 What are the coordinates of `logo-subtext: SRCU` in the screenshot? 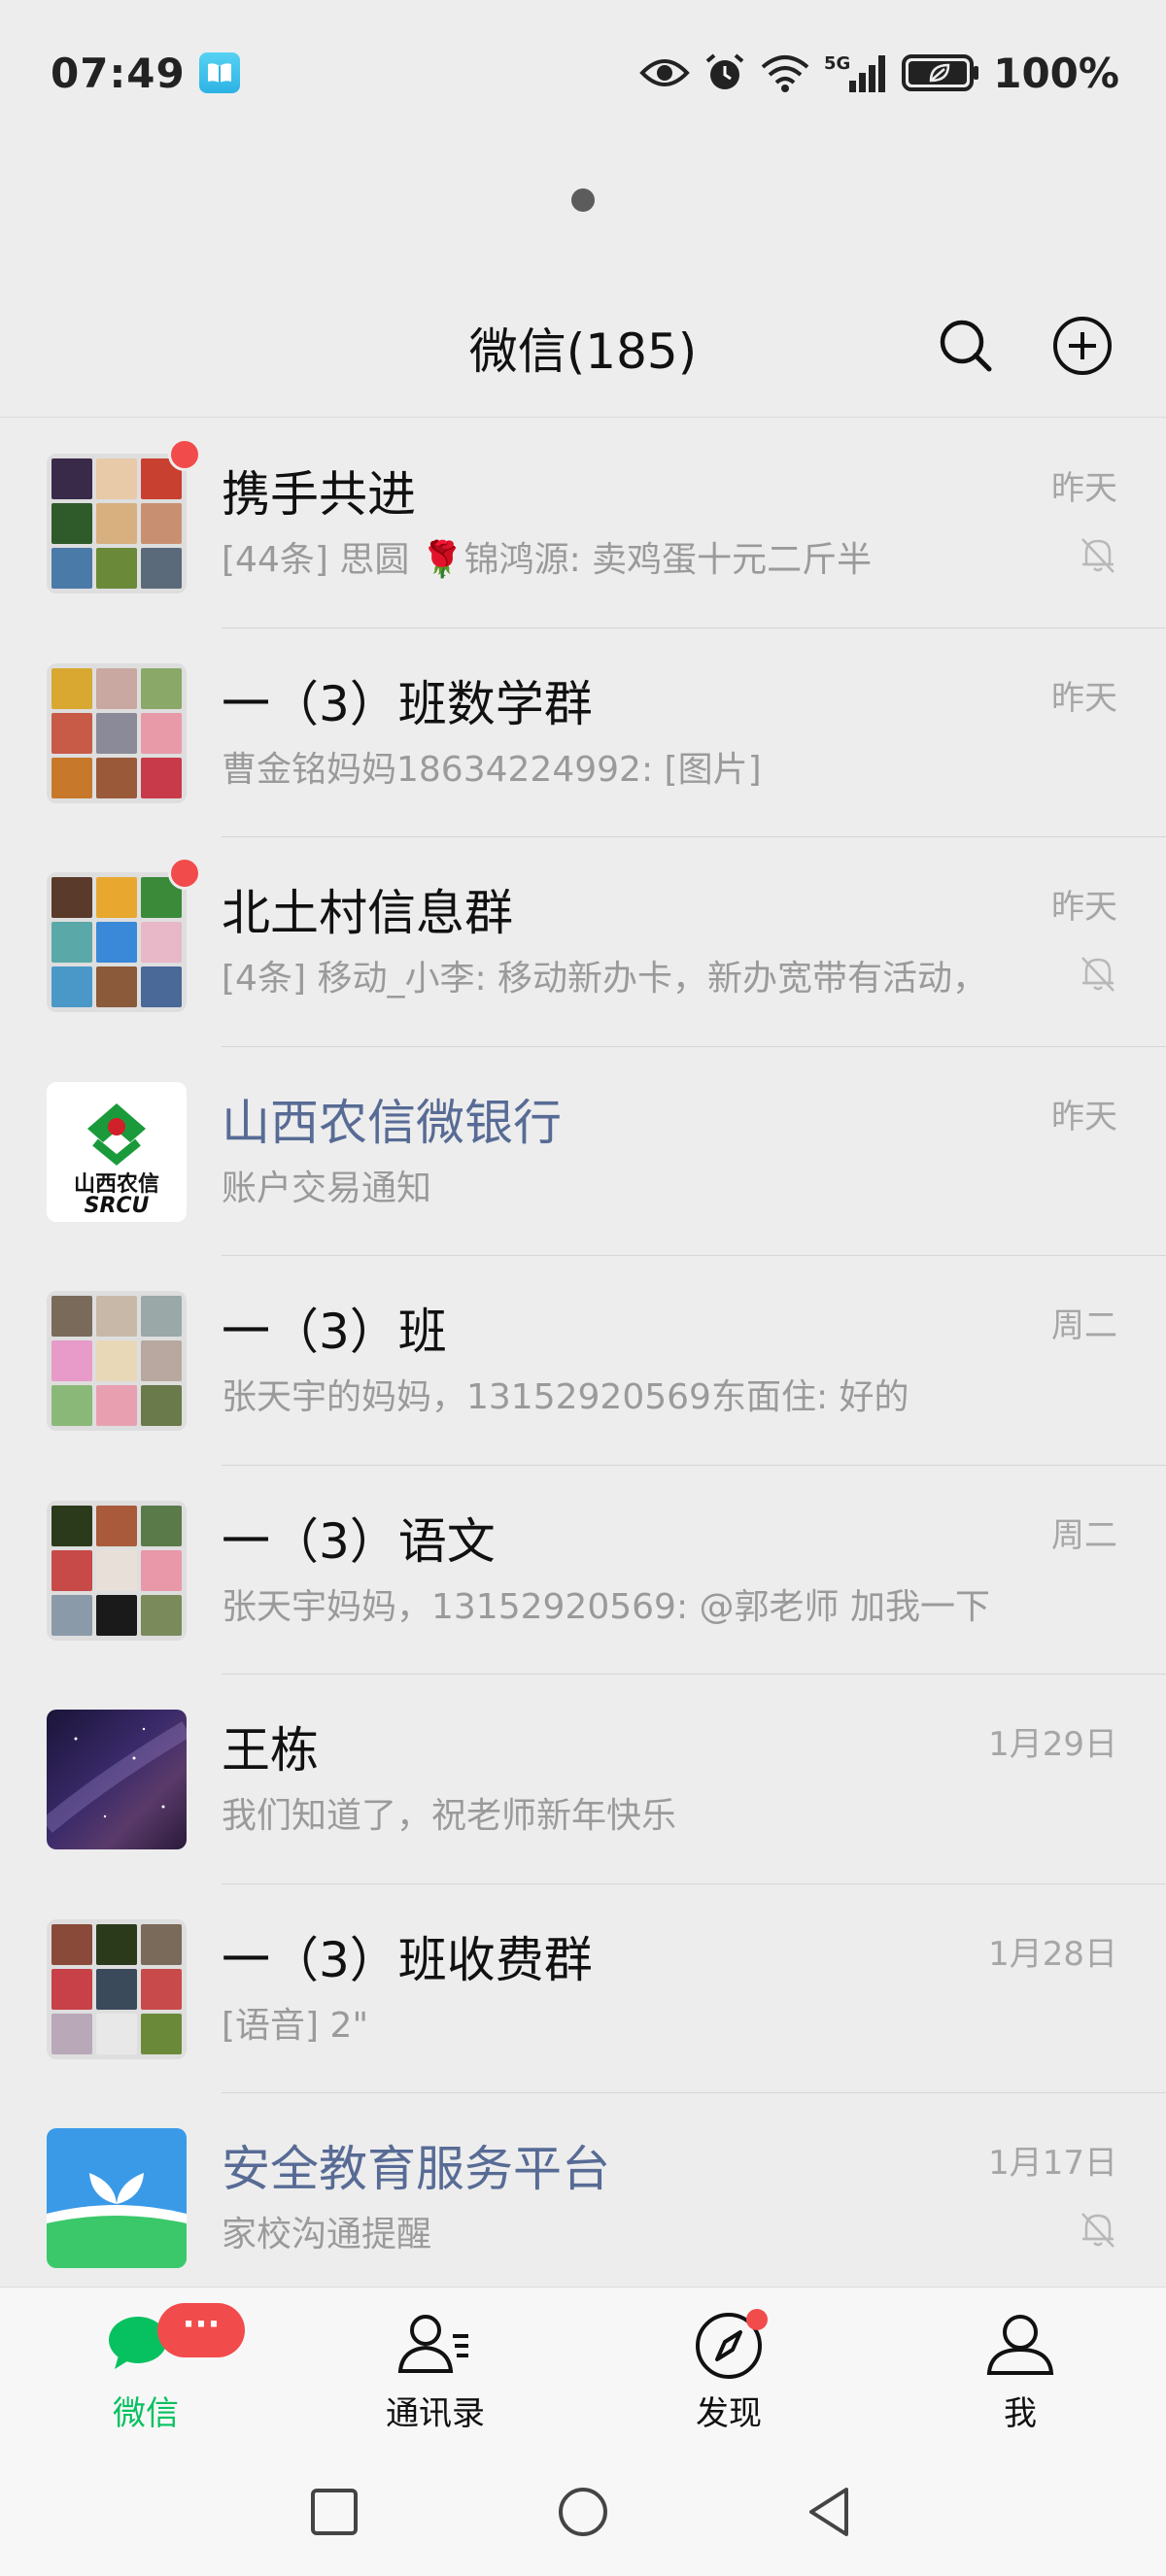 It's located at (117, 1206).